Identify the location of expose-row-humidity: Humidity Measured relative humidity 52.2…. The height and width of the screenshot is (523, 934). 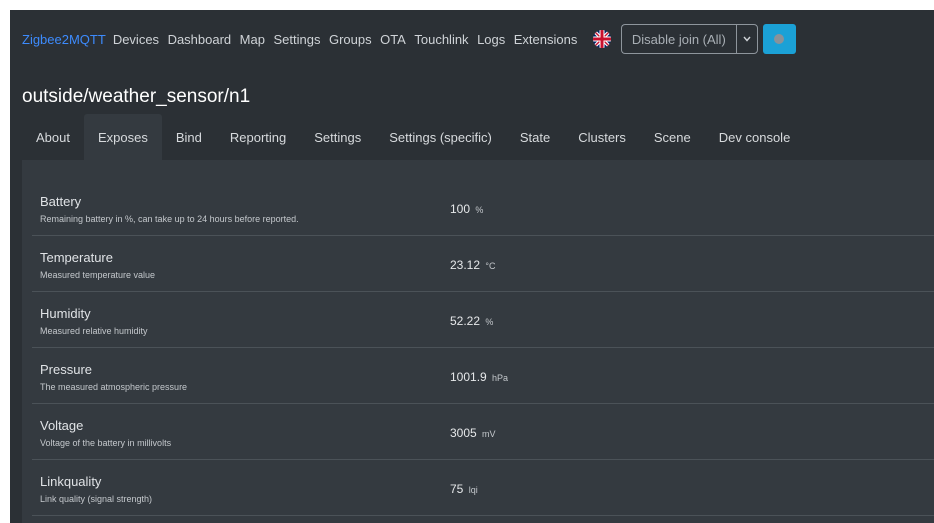
(483, 320).